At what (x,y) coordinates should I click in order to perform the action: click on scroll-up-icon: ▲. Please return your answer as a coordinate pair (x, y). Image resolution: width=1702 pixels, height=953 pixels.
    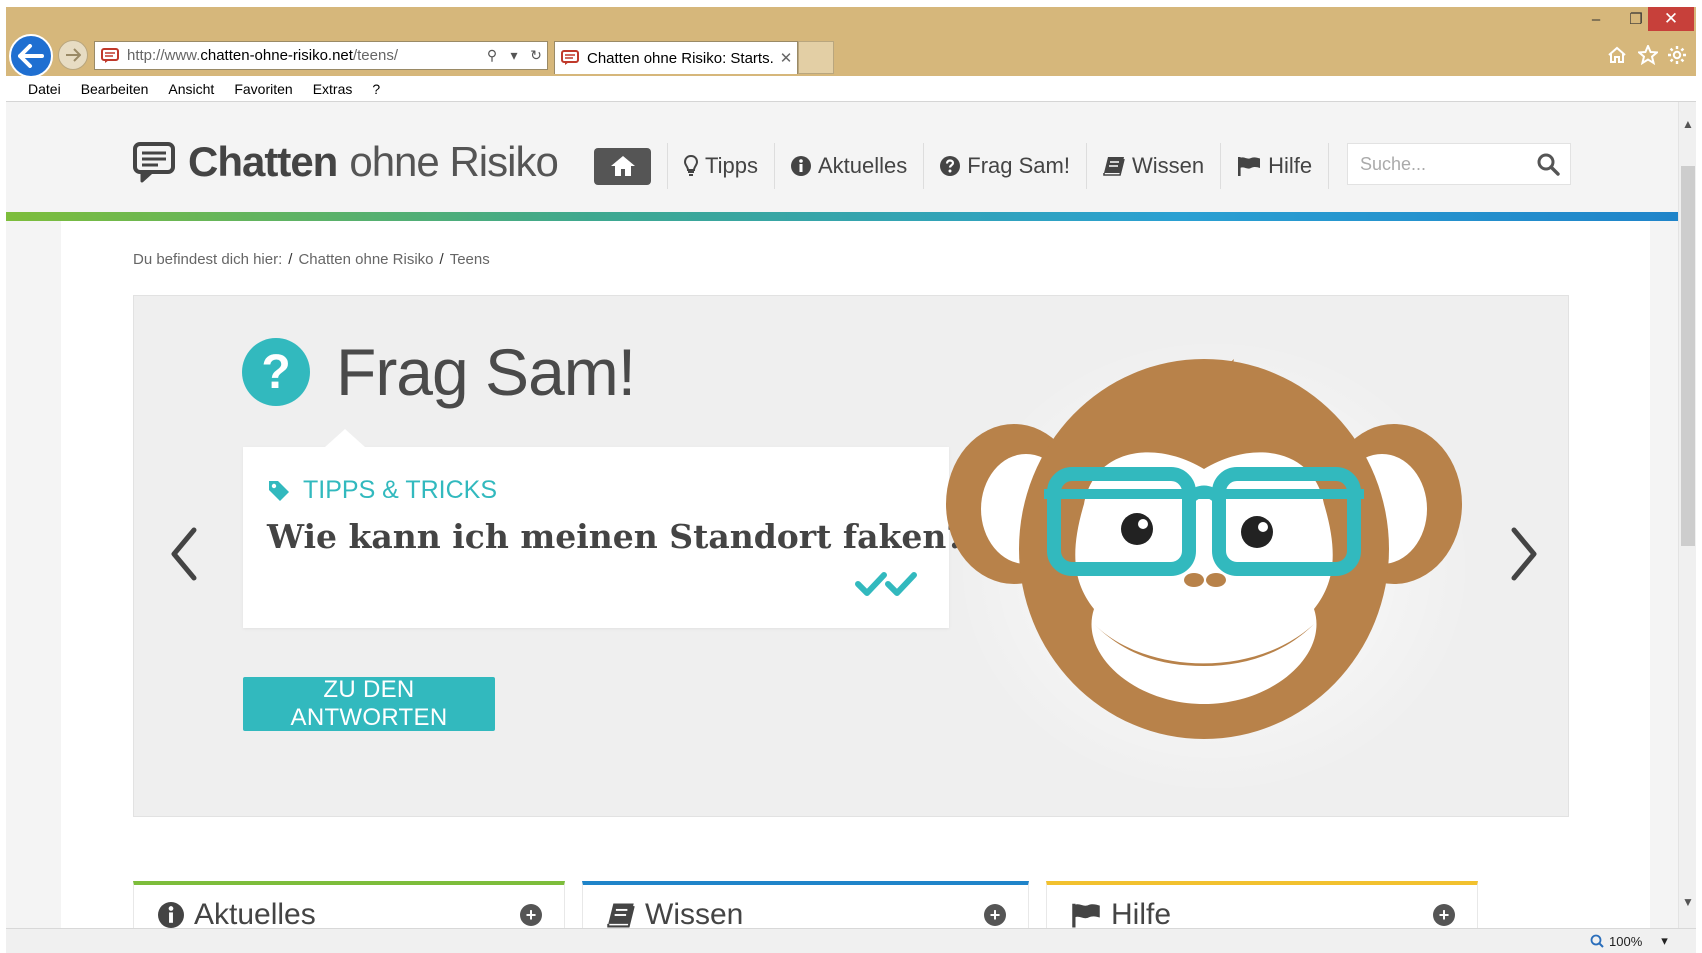
    Looking at the image, I should click on (1688, 124).